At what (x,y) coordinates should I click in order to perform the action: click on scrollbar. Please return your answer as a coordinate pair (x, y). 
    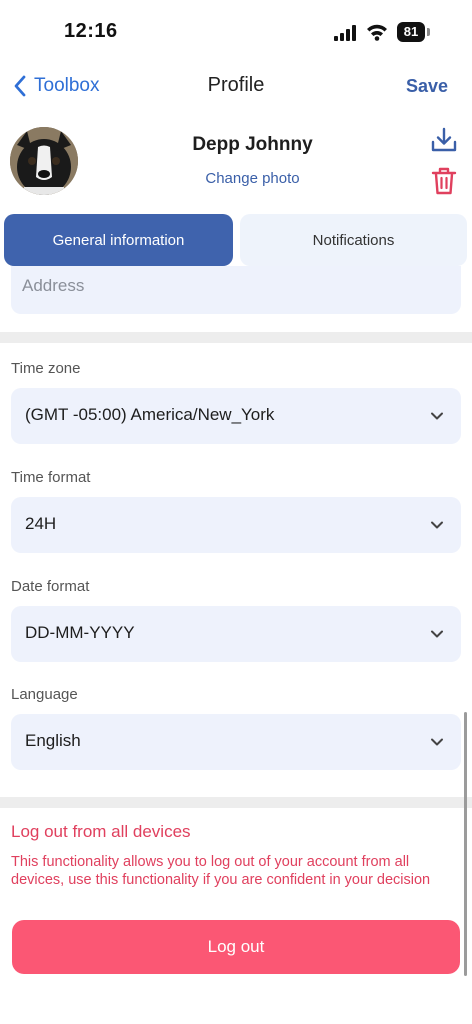
    Looking at the image, I should click on (465, 844).